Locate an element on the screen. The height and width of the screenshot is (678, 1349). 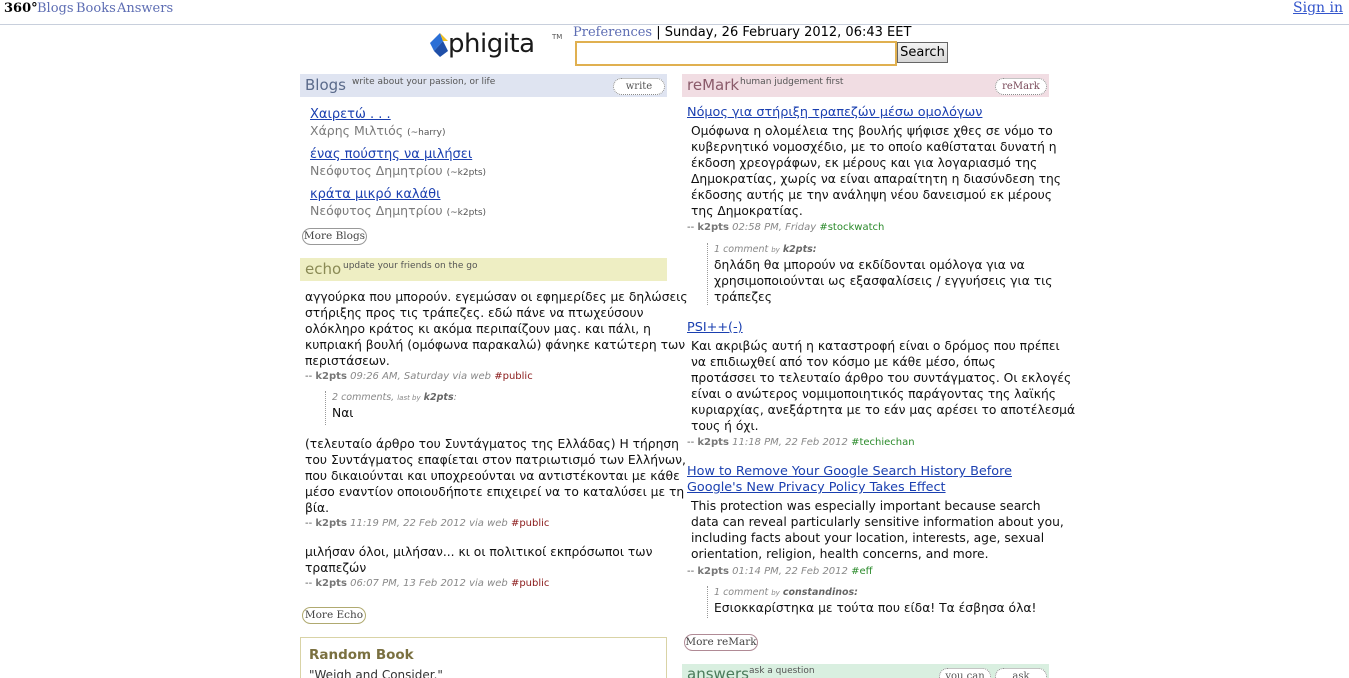
brand-360: 360° is located at coordinates (21, 8).